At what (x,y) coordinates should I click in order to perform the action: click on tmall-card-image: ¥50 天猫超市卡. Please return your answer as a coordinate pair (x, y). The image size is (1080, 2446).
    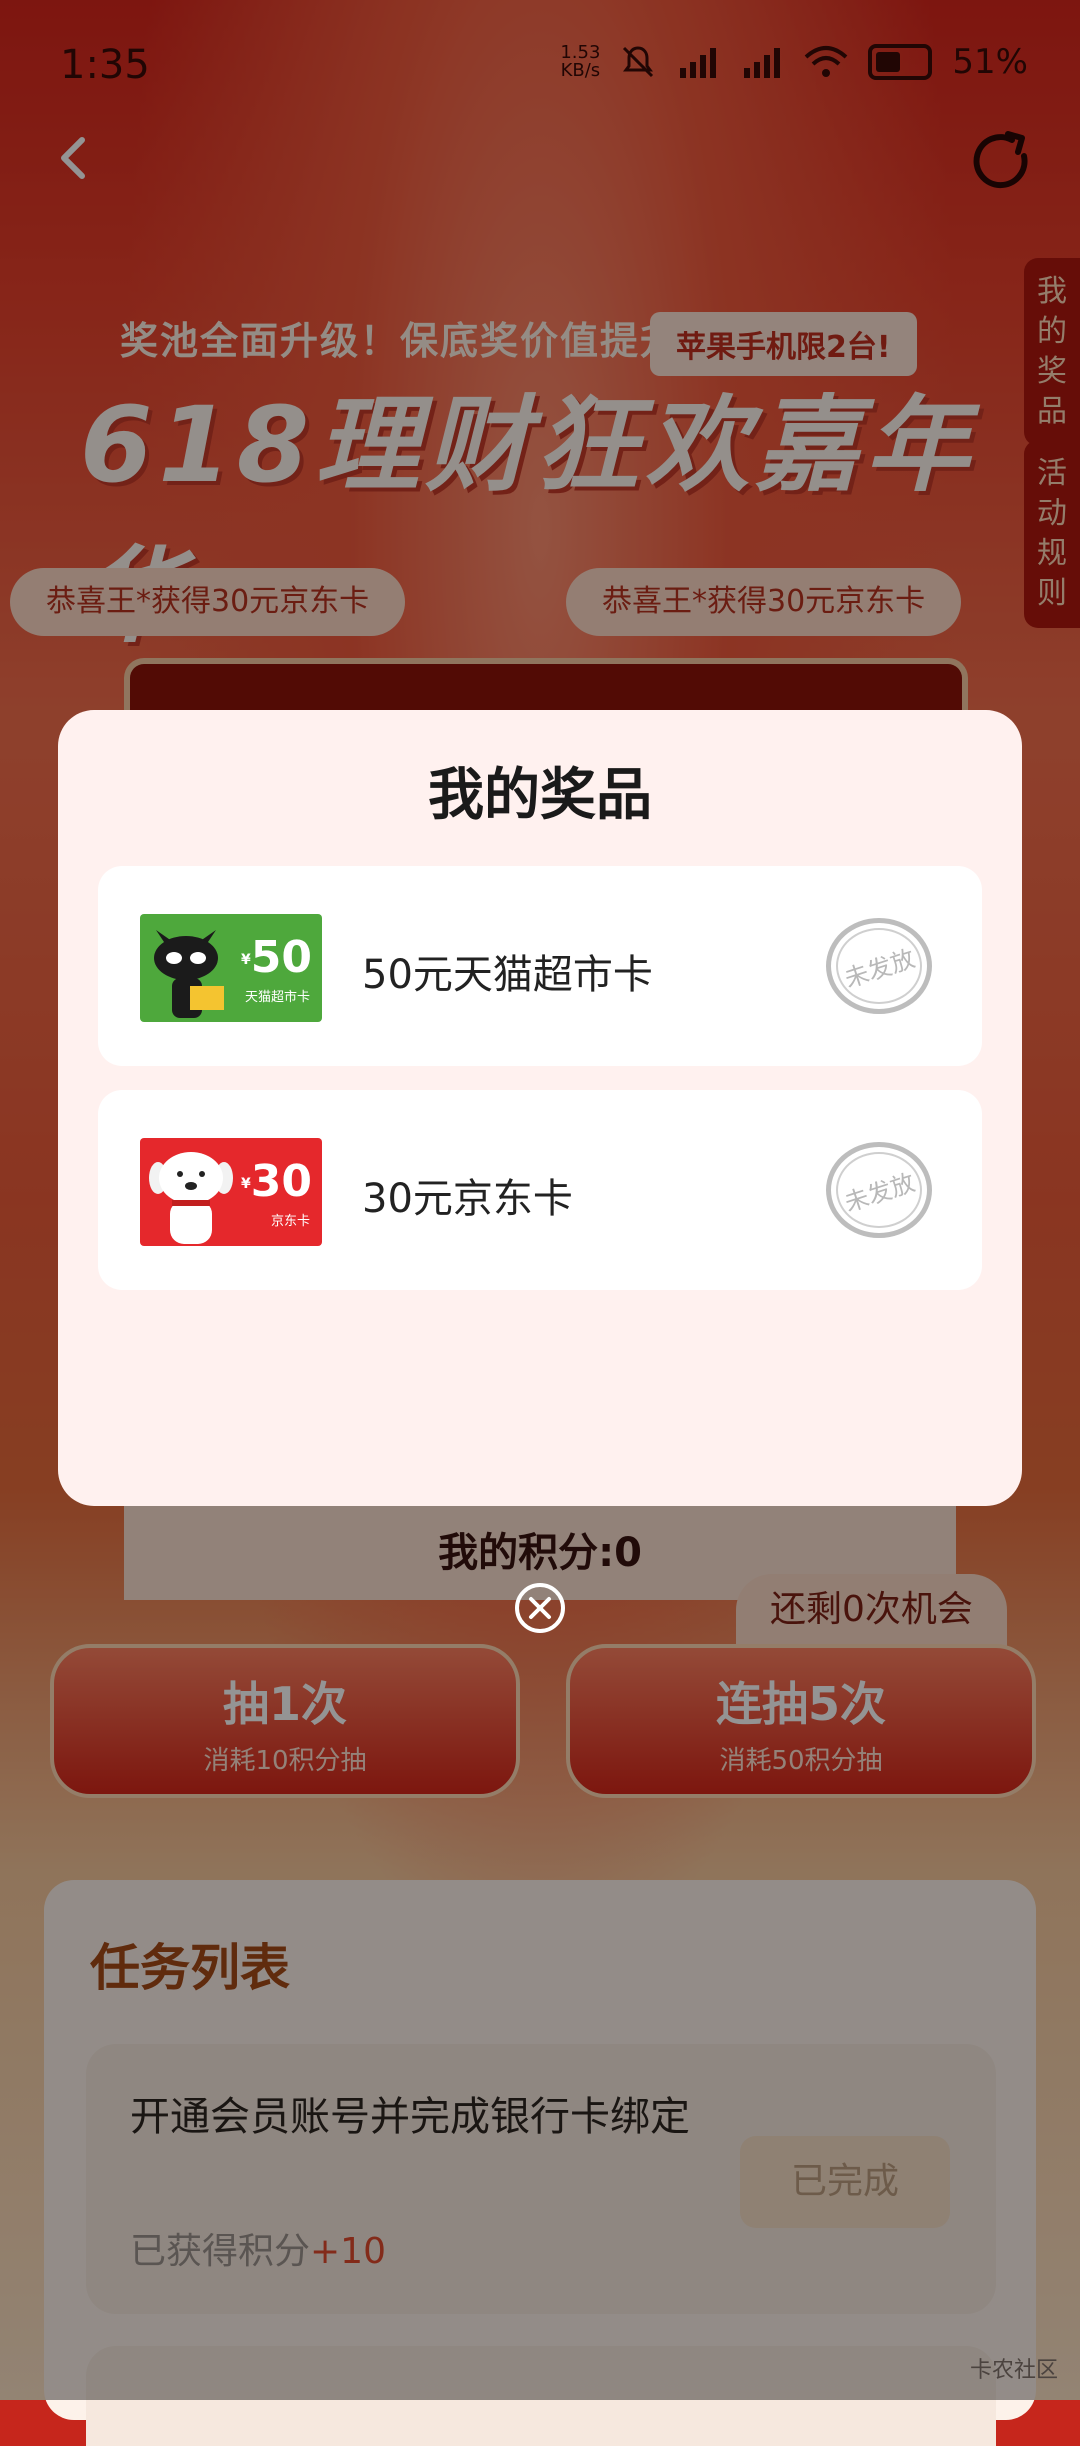
    Looking at the image, I should click on (231, 968).